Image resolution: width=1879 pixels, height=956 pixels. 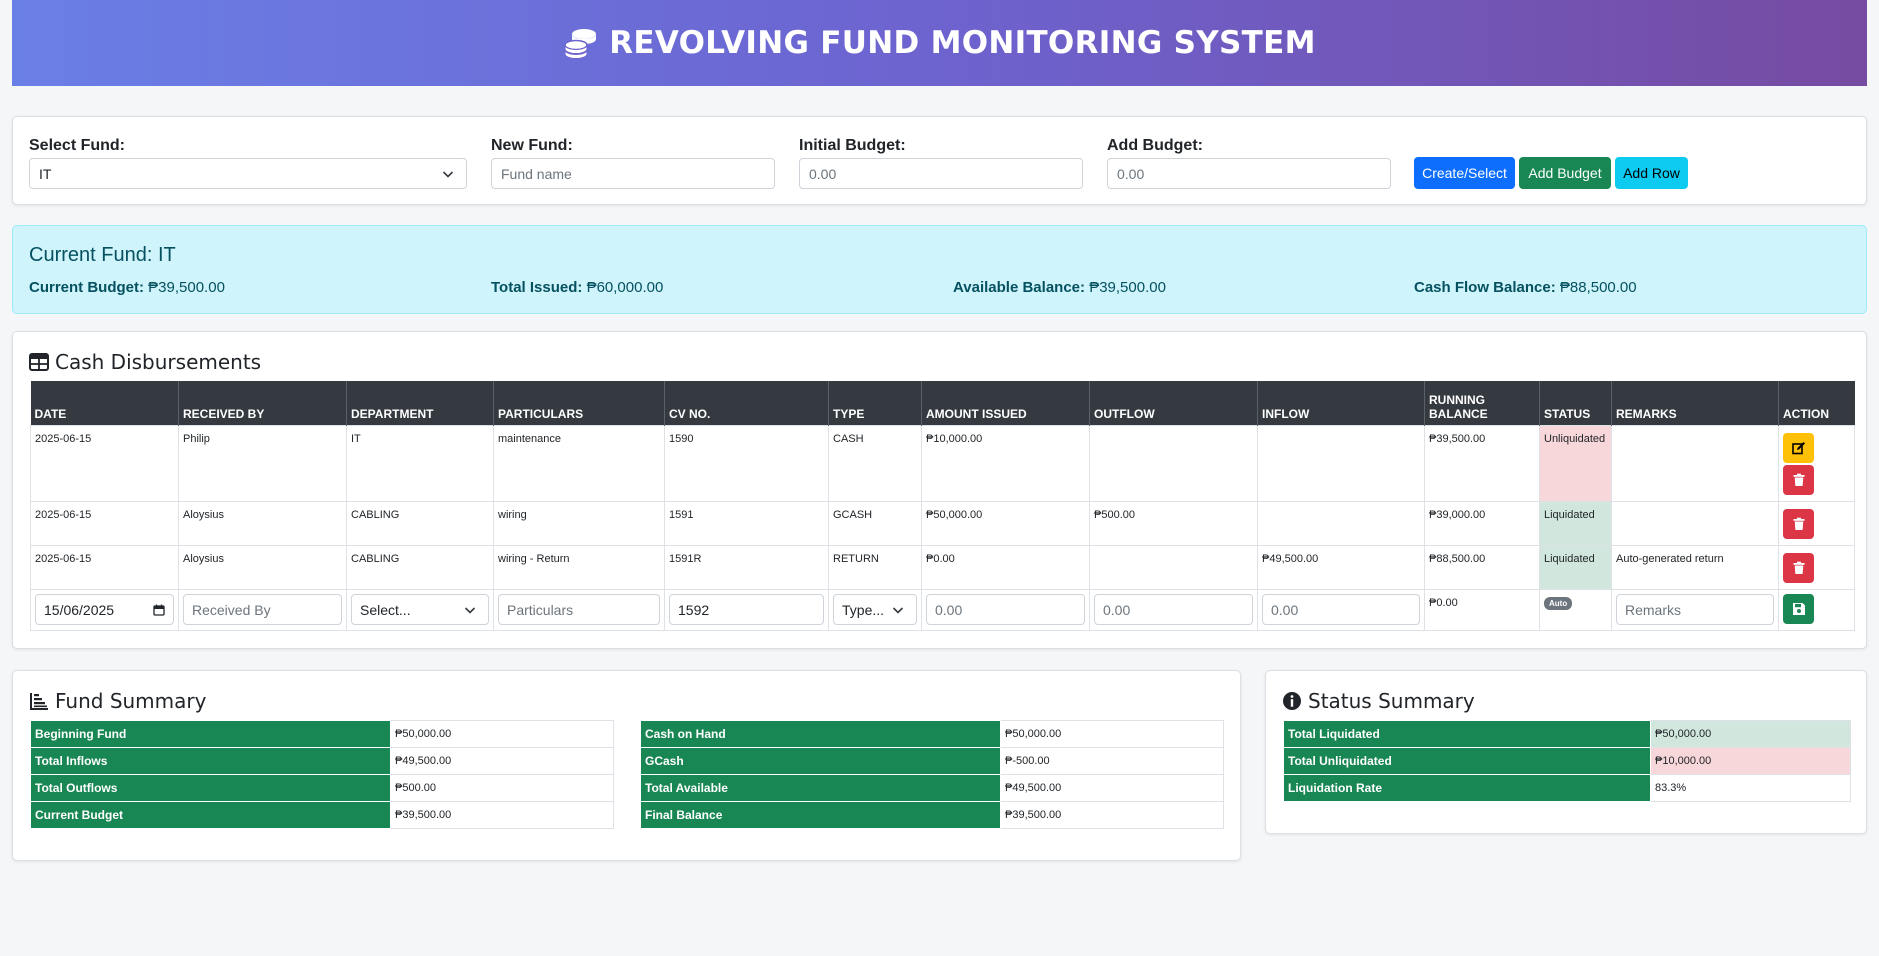 What do you see at coordinates (1816, 609) in the screenshot?
I see `cell-action-new` at bounding box center [1816, 609].